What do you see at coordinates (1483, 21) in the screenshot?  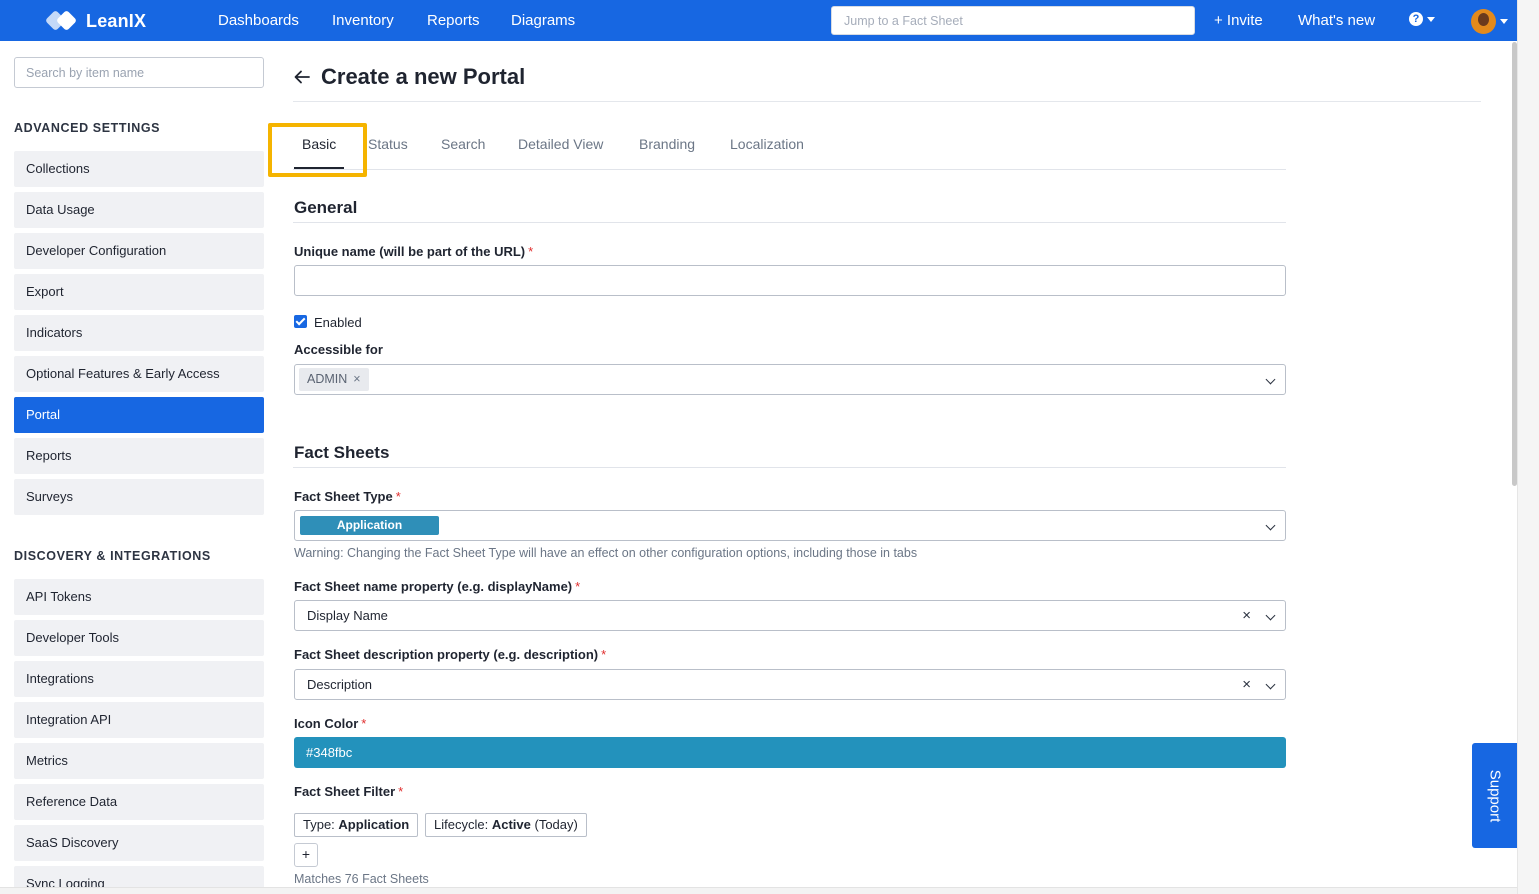 I see `avatar` at bounding box center [1483, 21].